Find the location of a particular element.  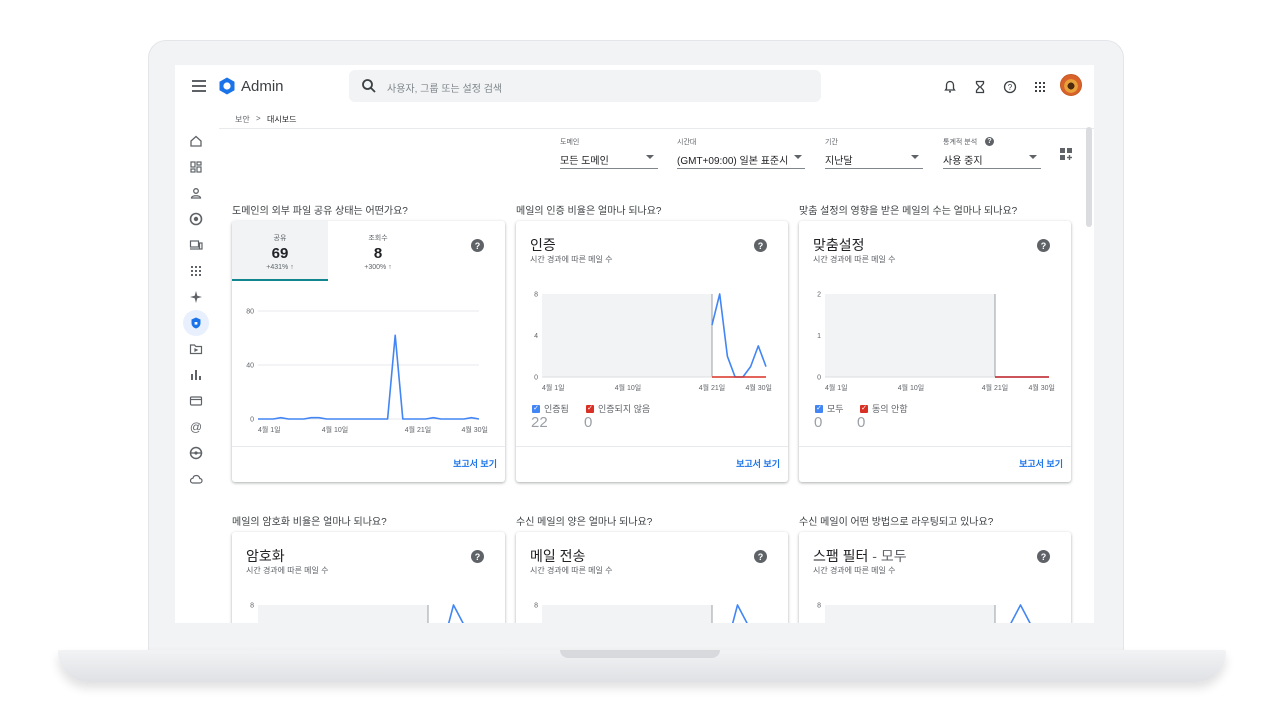

breadcrumb-parent-link: 보안 is located at coordinates (242, 119).